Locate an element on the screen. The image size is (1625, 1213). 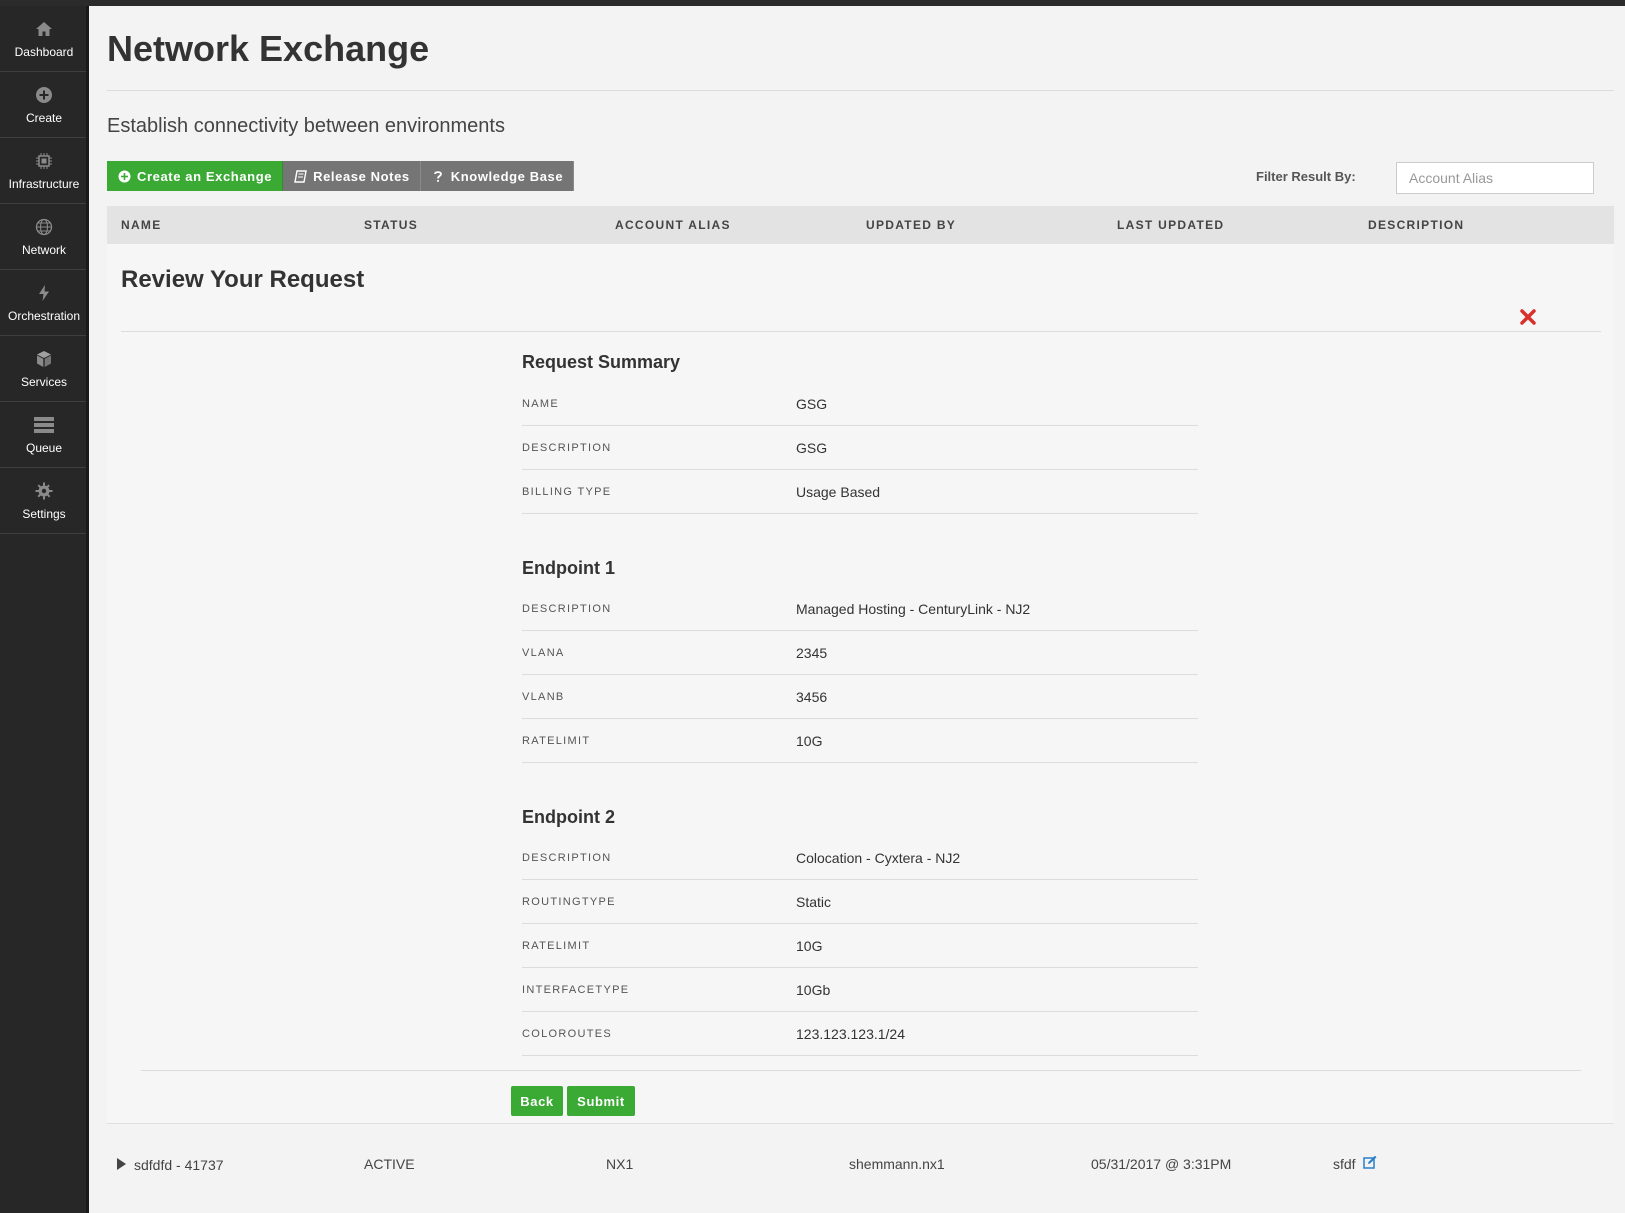
endpoint-1-row: RATELIMIT 10G is located at coordinates (860, 741).